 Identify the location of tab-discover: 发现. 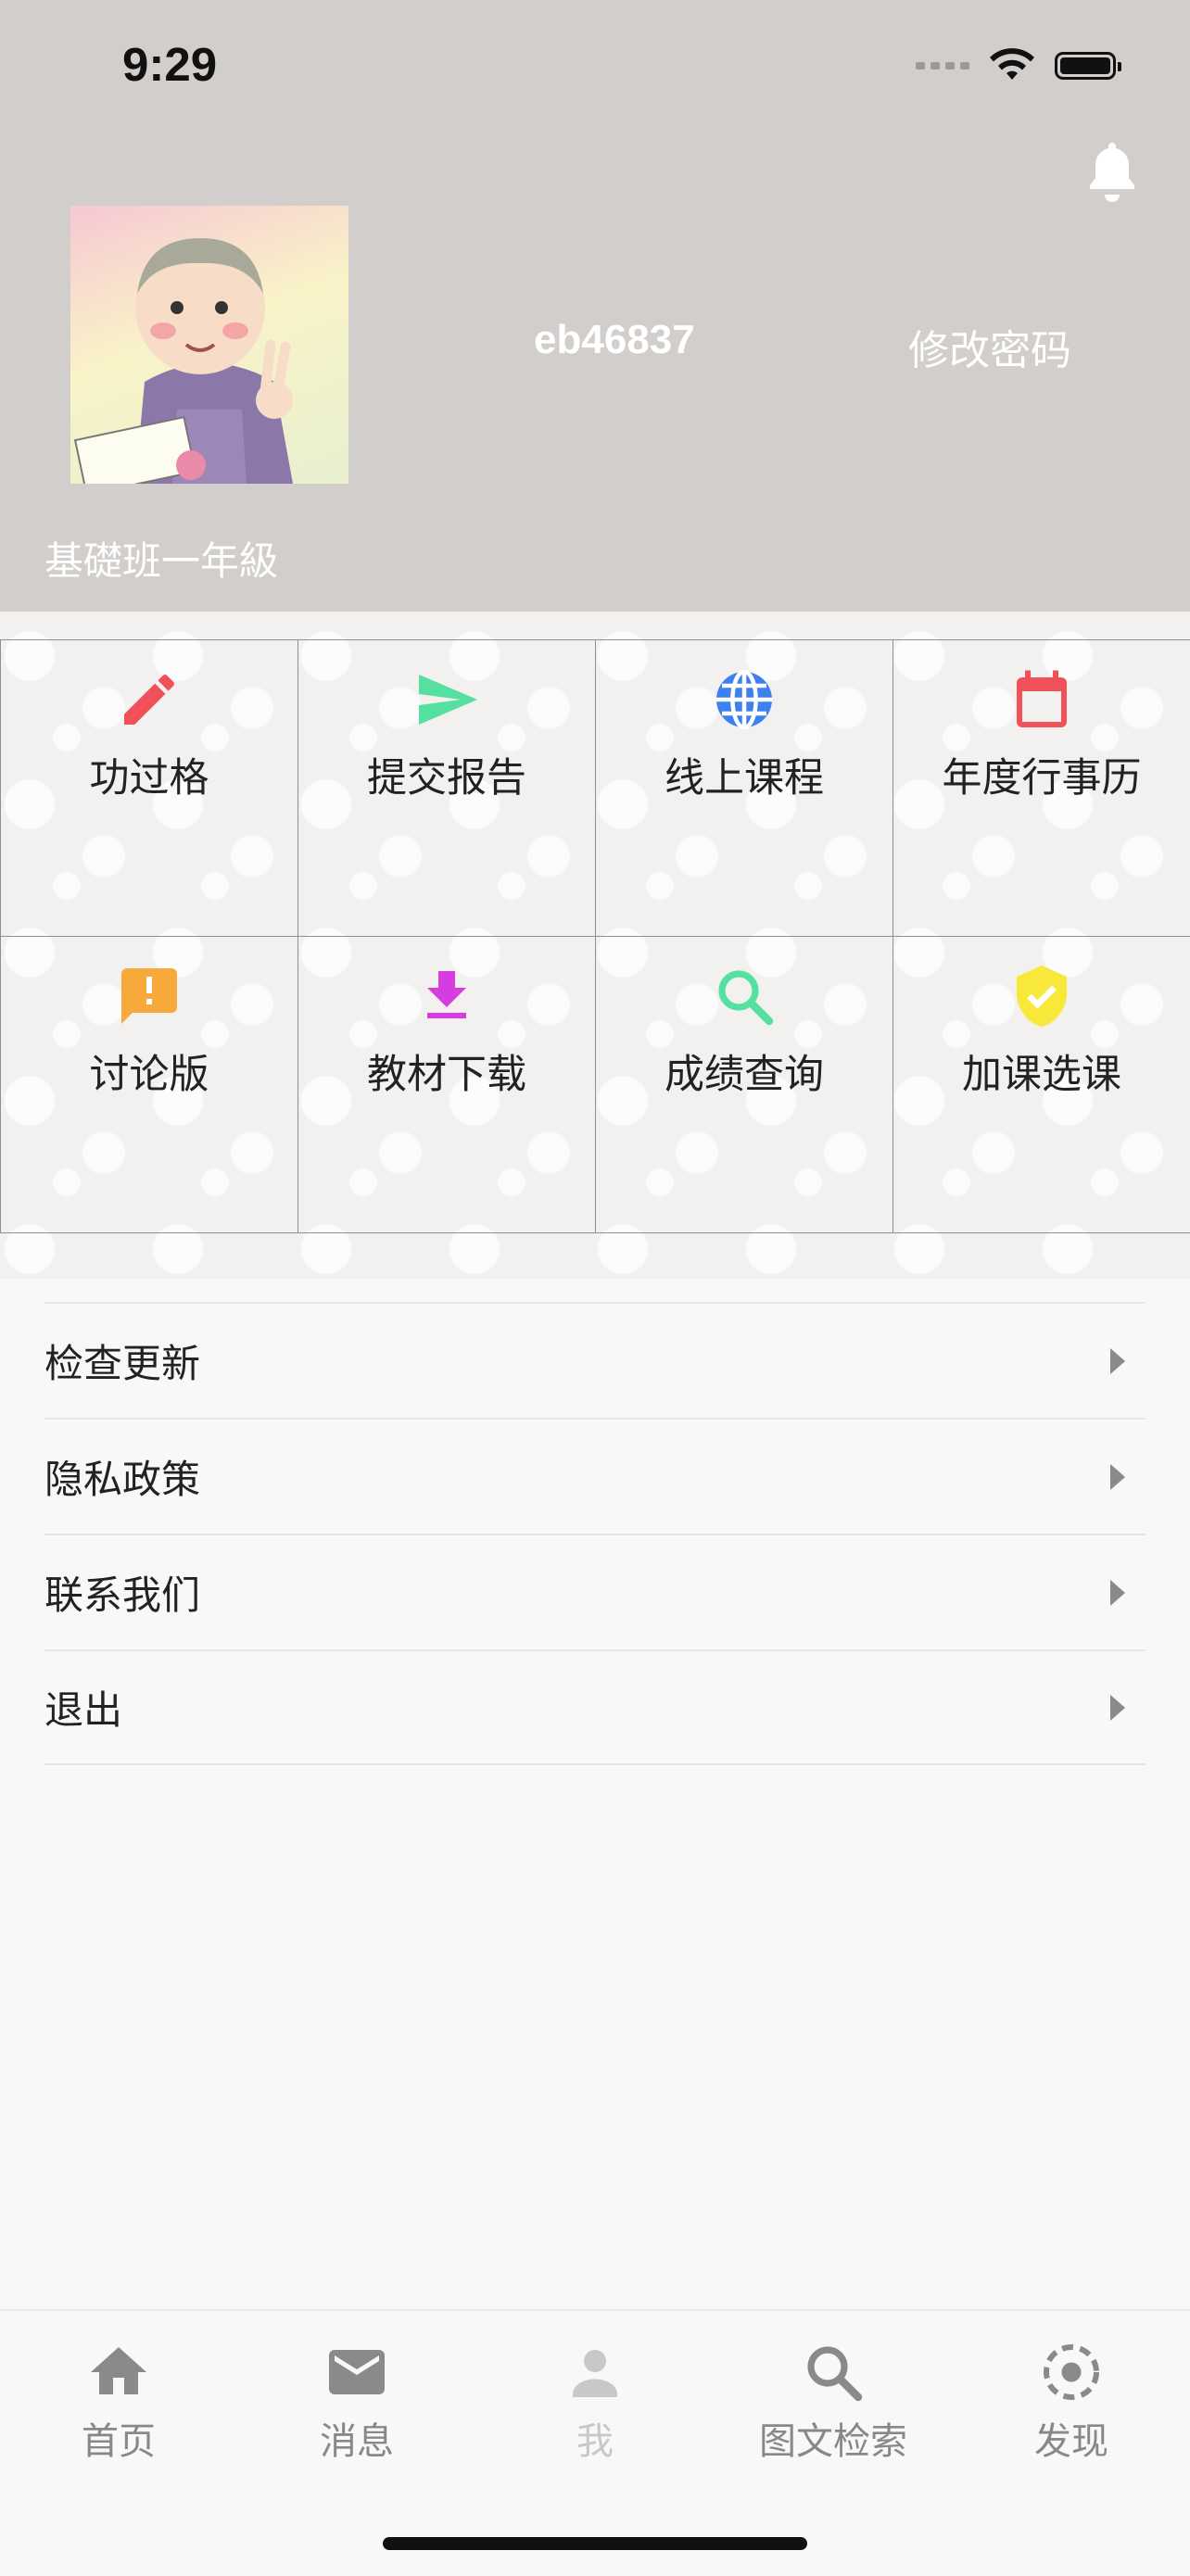
(1071, 2402).